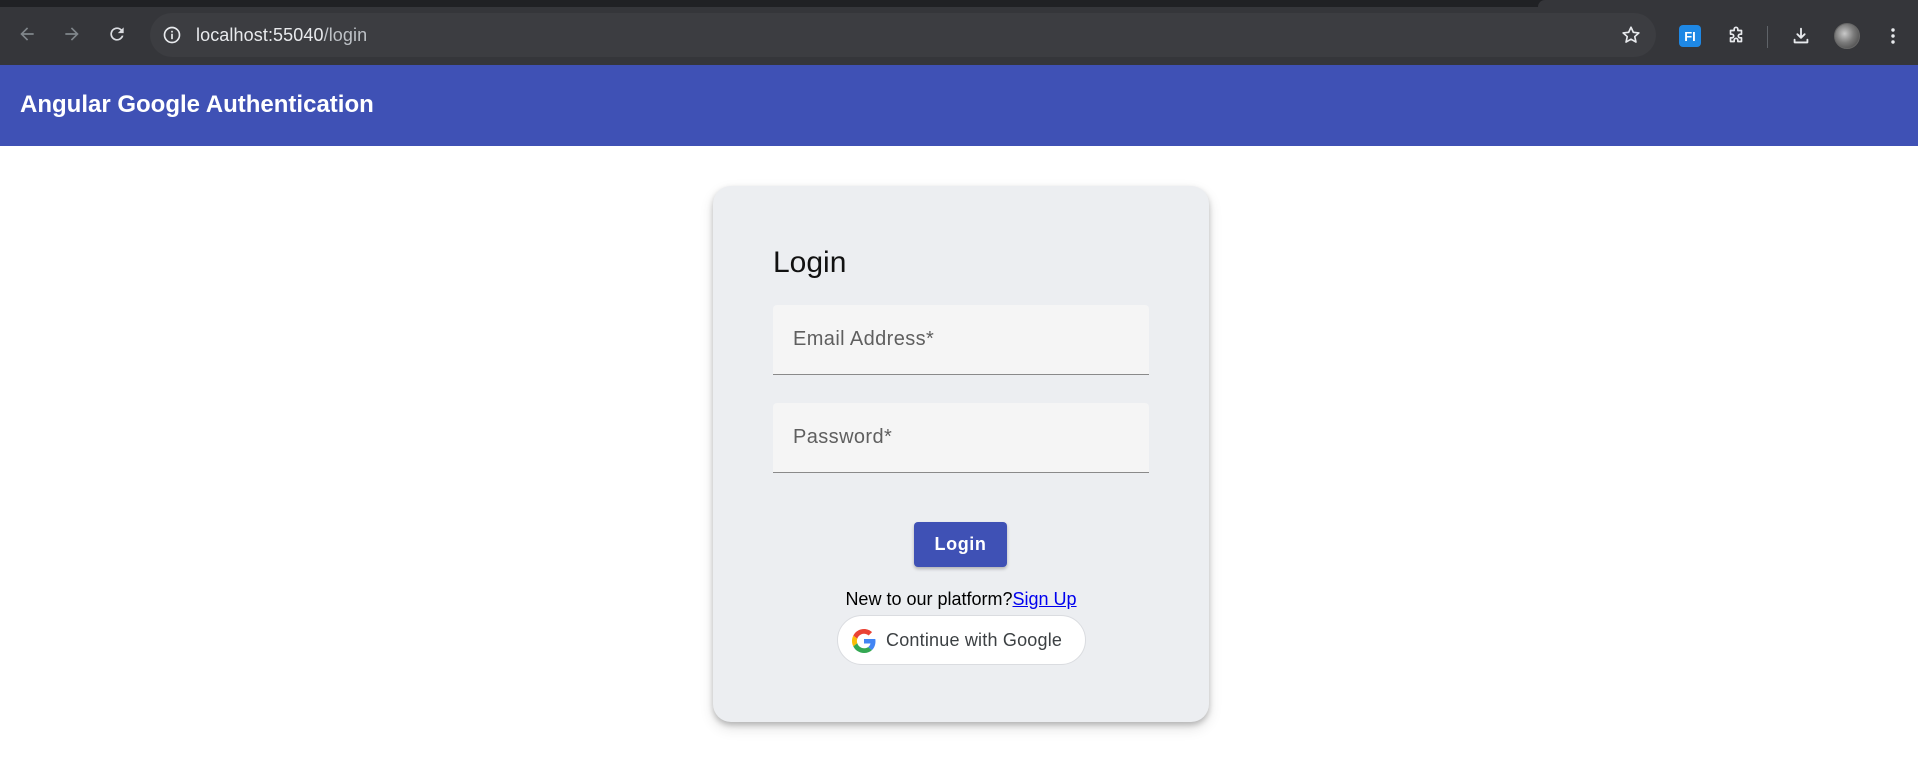 The width and height of the screenshot is (1918, 782). Describe the element at coordinates (197, 104) in the screenshot. I see `app-title: Angular Google Authentication` at that location.